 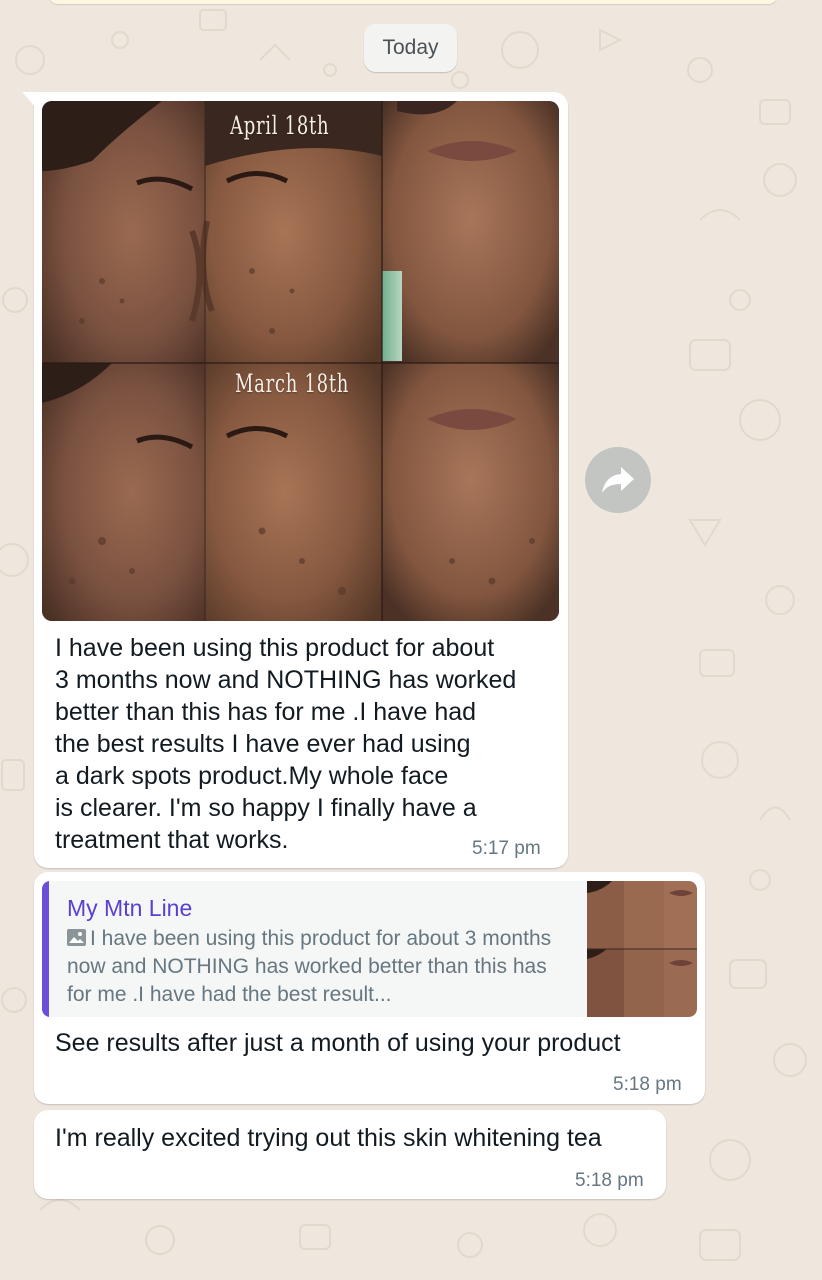 I want to click on collage-label-after: April 18th, so click(x=280, y=125).